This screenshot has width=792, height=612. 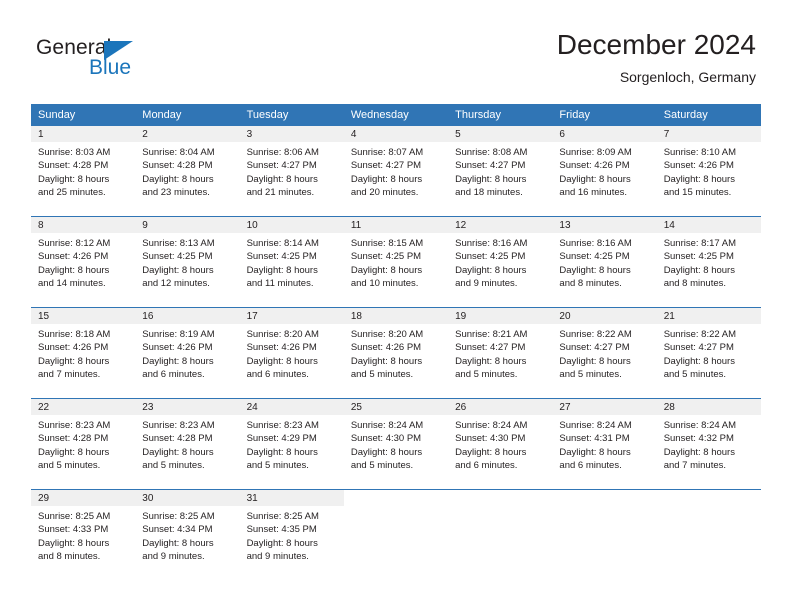 What do you see at coordinates (187, 134) in the screenshot?
I see `day-number: 2` at bounding box center [187, 134].